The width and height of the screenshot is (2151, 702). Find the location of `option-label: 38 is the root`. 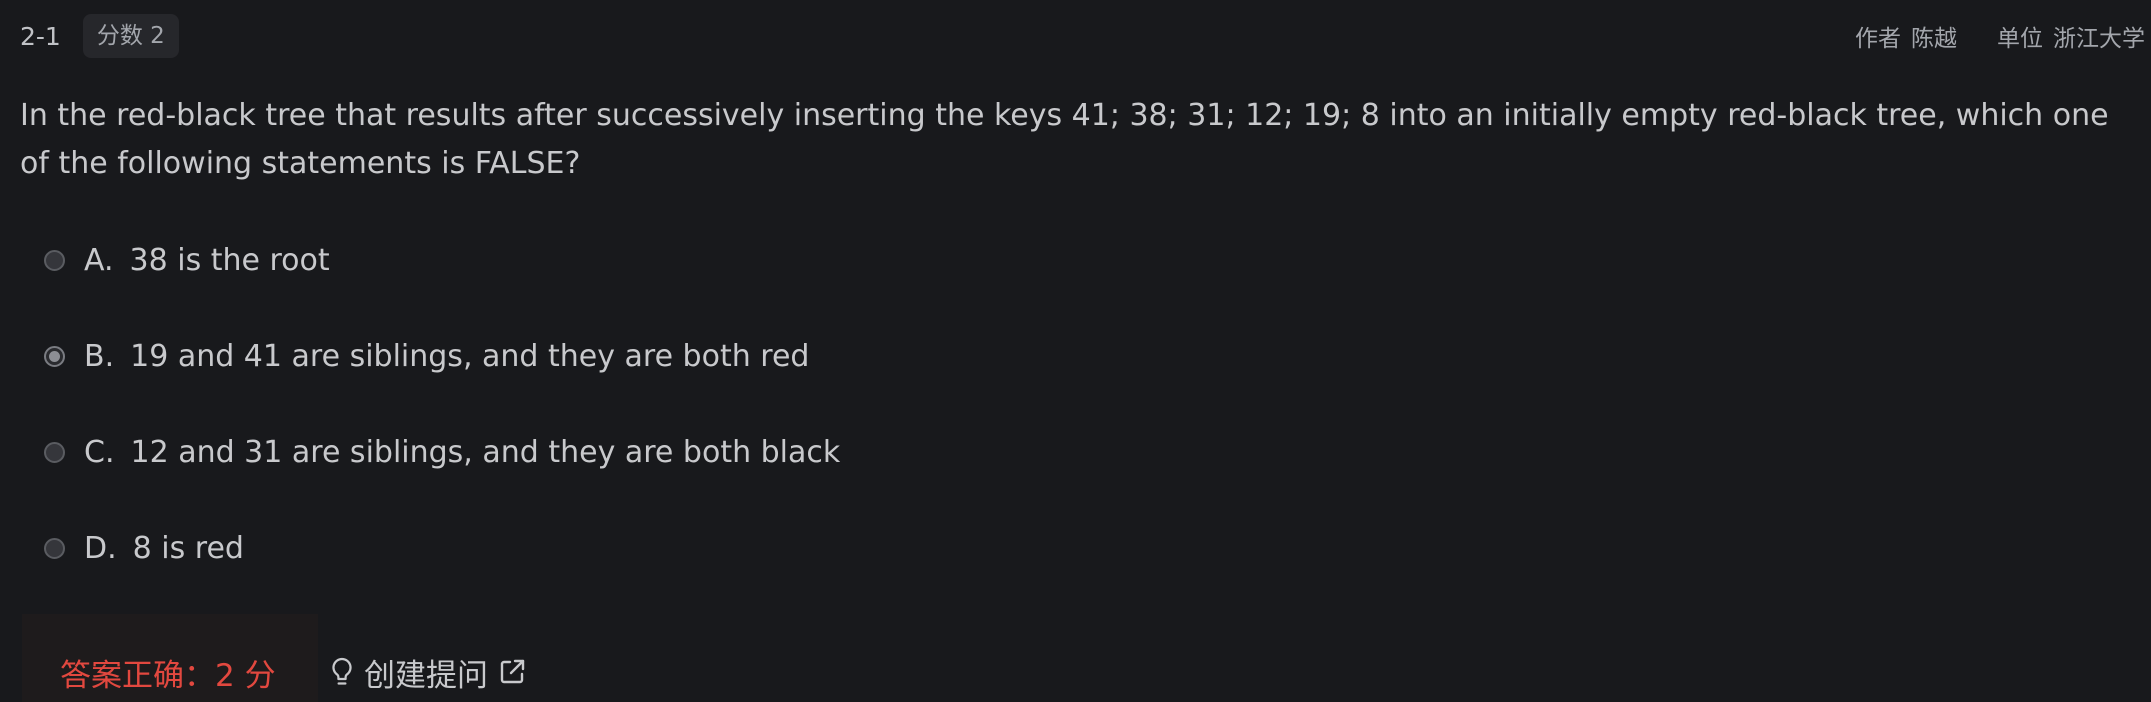

option-label: 38 is the root is located at coordinates (229, 260).